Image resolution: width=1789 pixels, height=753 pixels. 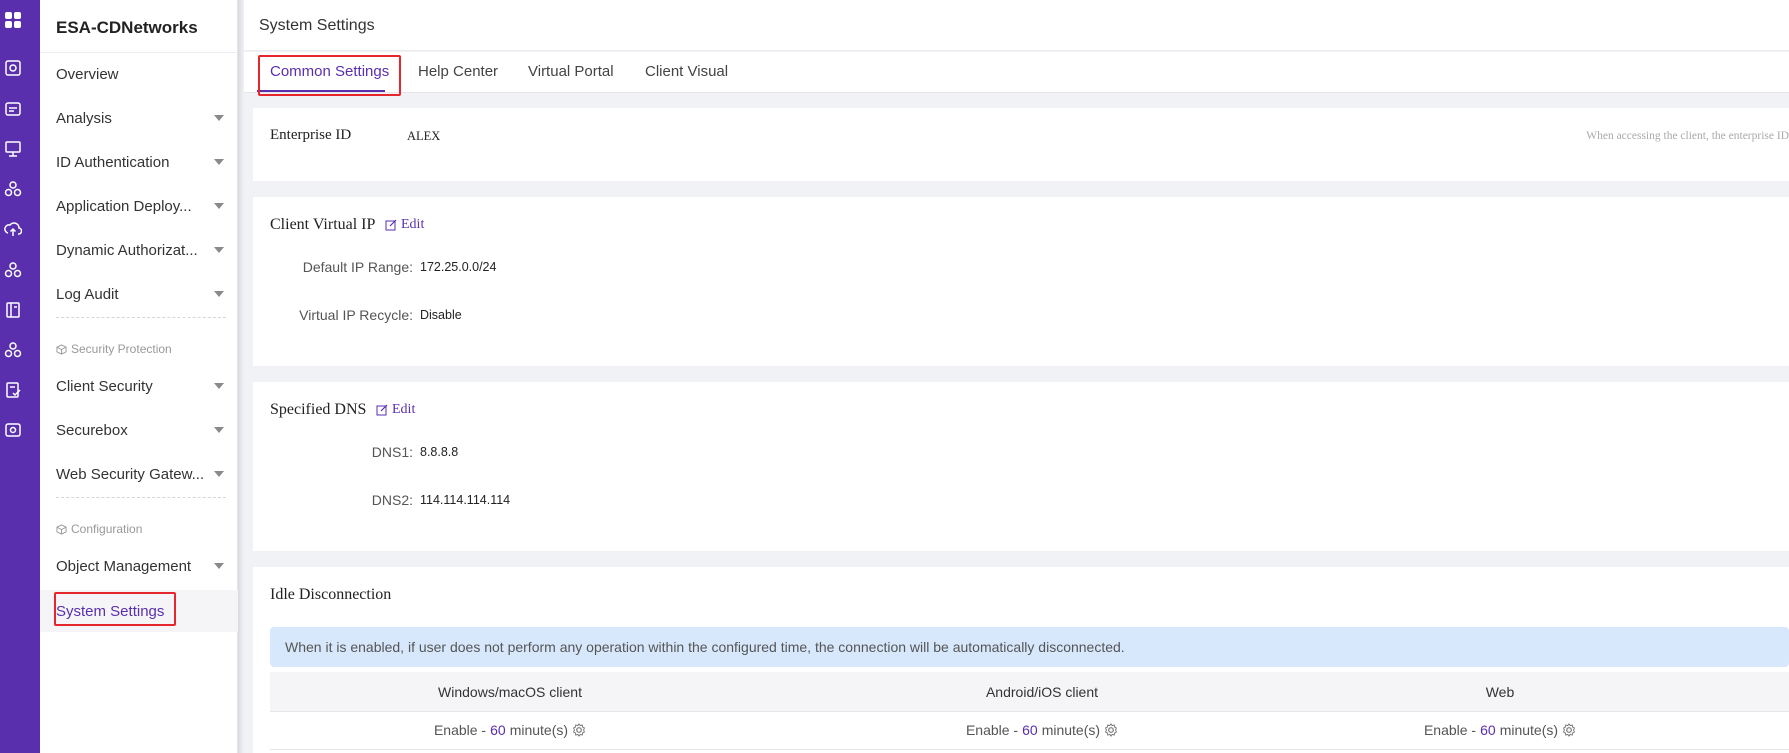 I want to click on edit-dns-button: Edit, so click(x=395, y=410).